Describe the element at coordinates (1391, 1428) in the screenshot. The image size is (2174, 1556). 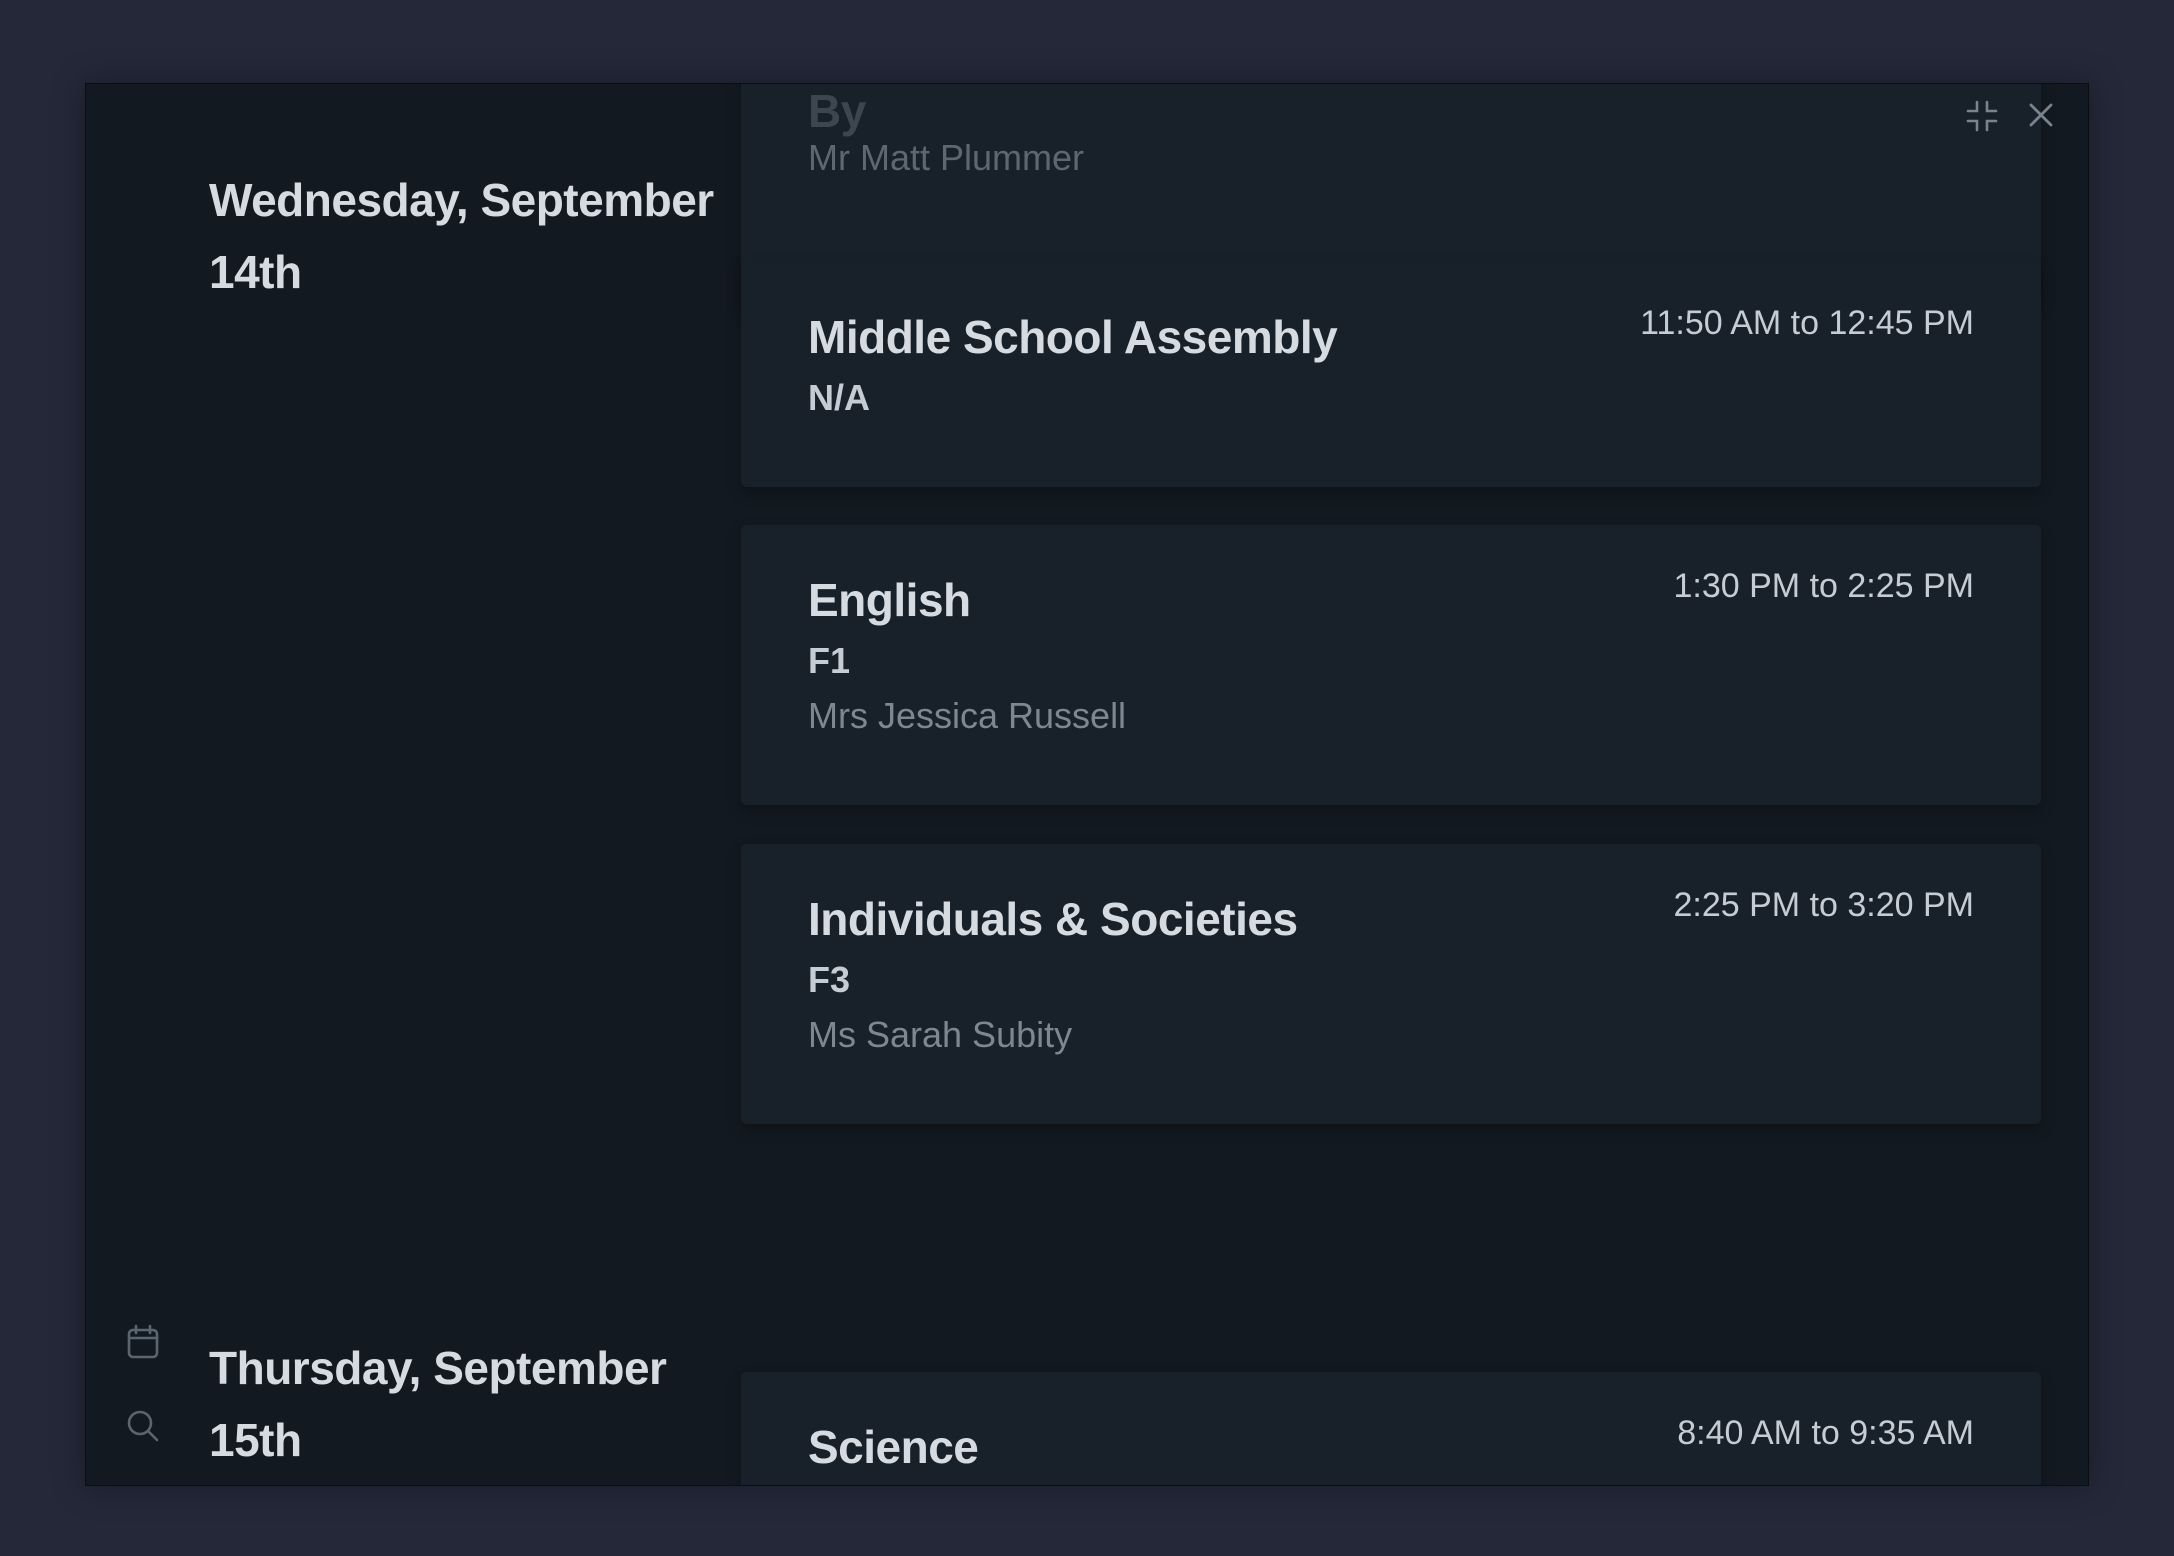
I see `event-card: Science 8:40 AM to 9:35 AM` at that location.